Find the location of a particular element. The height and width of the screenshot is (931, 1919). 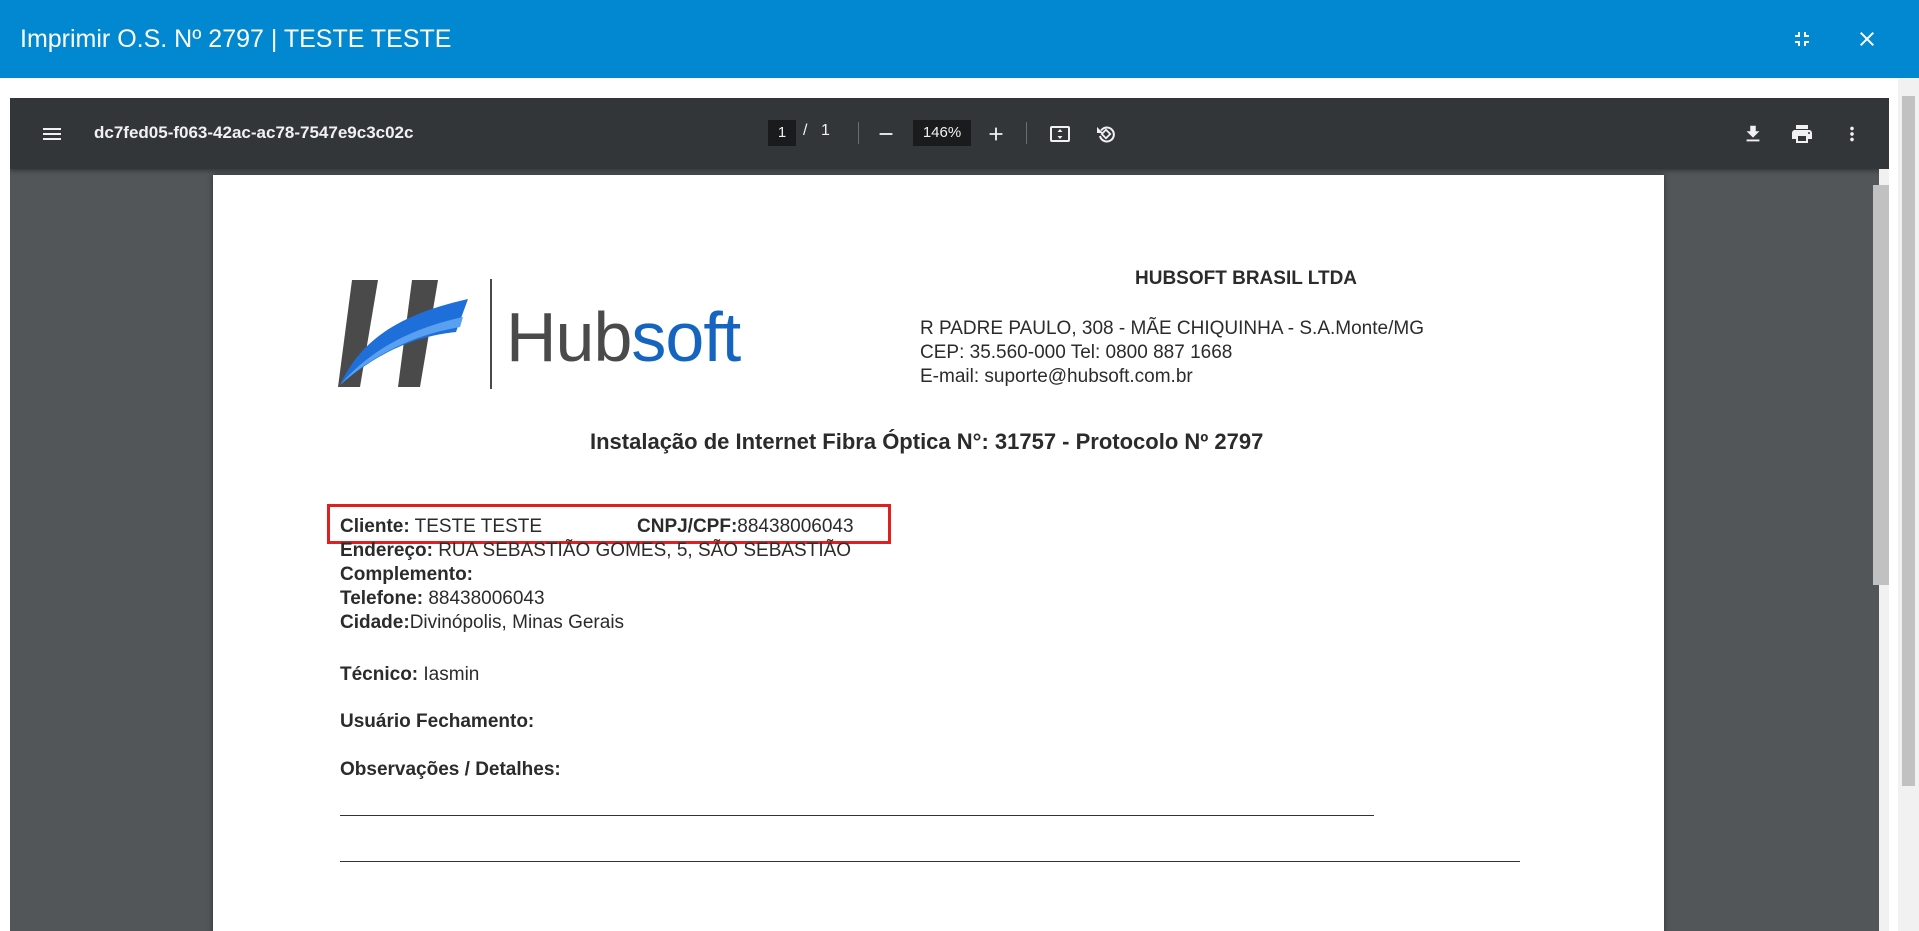

menu-button is located at coordinates (52, 134).